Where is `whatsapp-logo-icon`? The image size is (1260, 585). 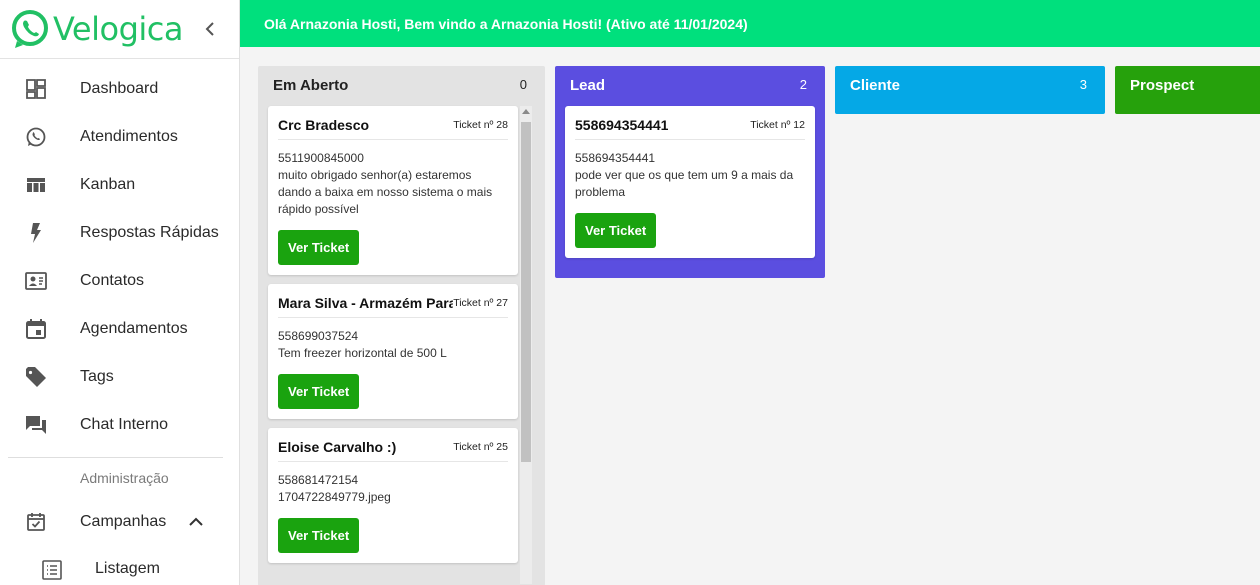 whatsapp-logo-icon is located at coordinates (30, 29).